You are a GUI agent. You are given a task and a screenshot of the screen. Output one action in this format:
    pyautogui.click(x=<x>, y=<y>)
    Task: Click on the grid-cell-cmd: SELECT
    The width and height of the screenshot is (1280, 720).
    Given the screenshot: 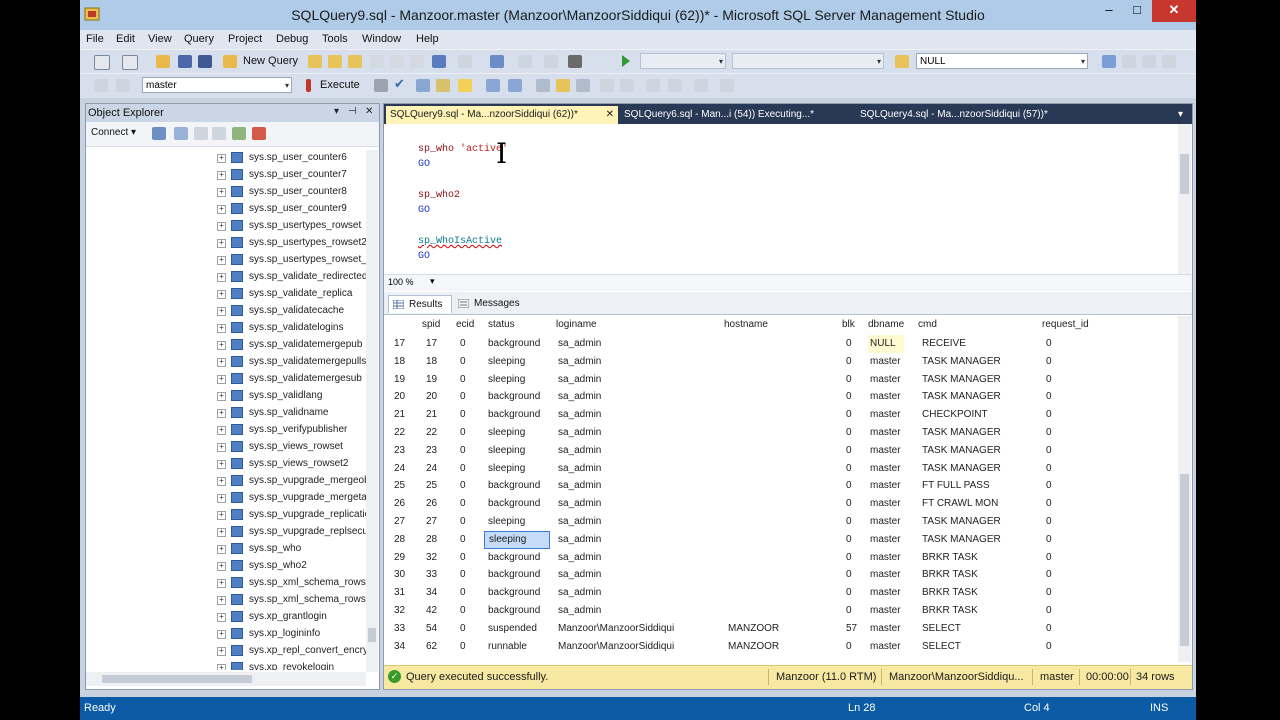 What is the action you would take?
    pyautogui.click(x=941, y=629)
    